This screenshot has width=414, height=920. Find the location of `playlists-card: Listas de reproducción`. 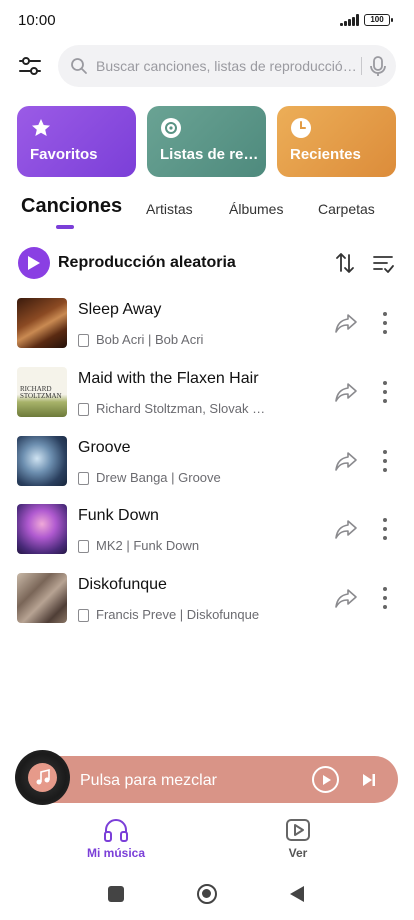

playlists-card: Listas de reproducción is located at coordinates (206, 141).